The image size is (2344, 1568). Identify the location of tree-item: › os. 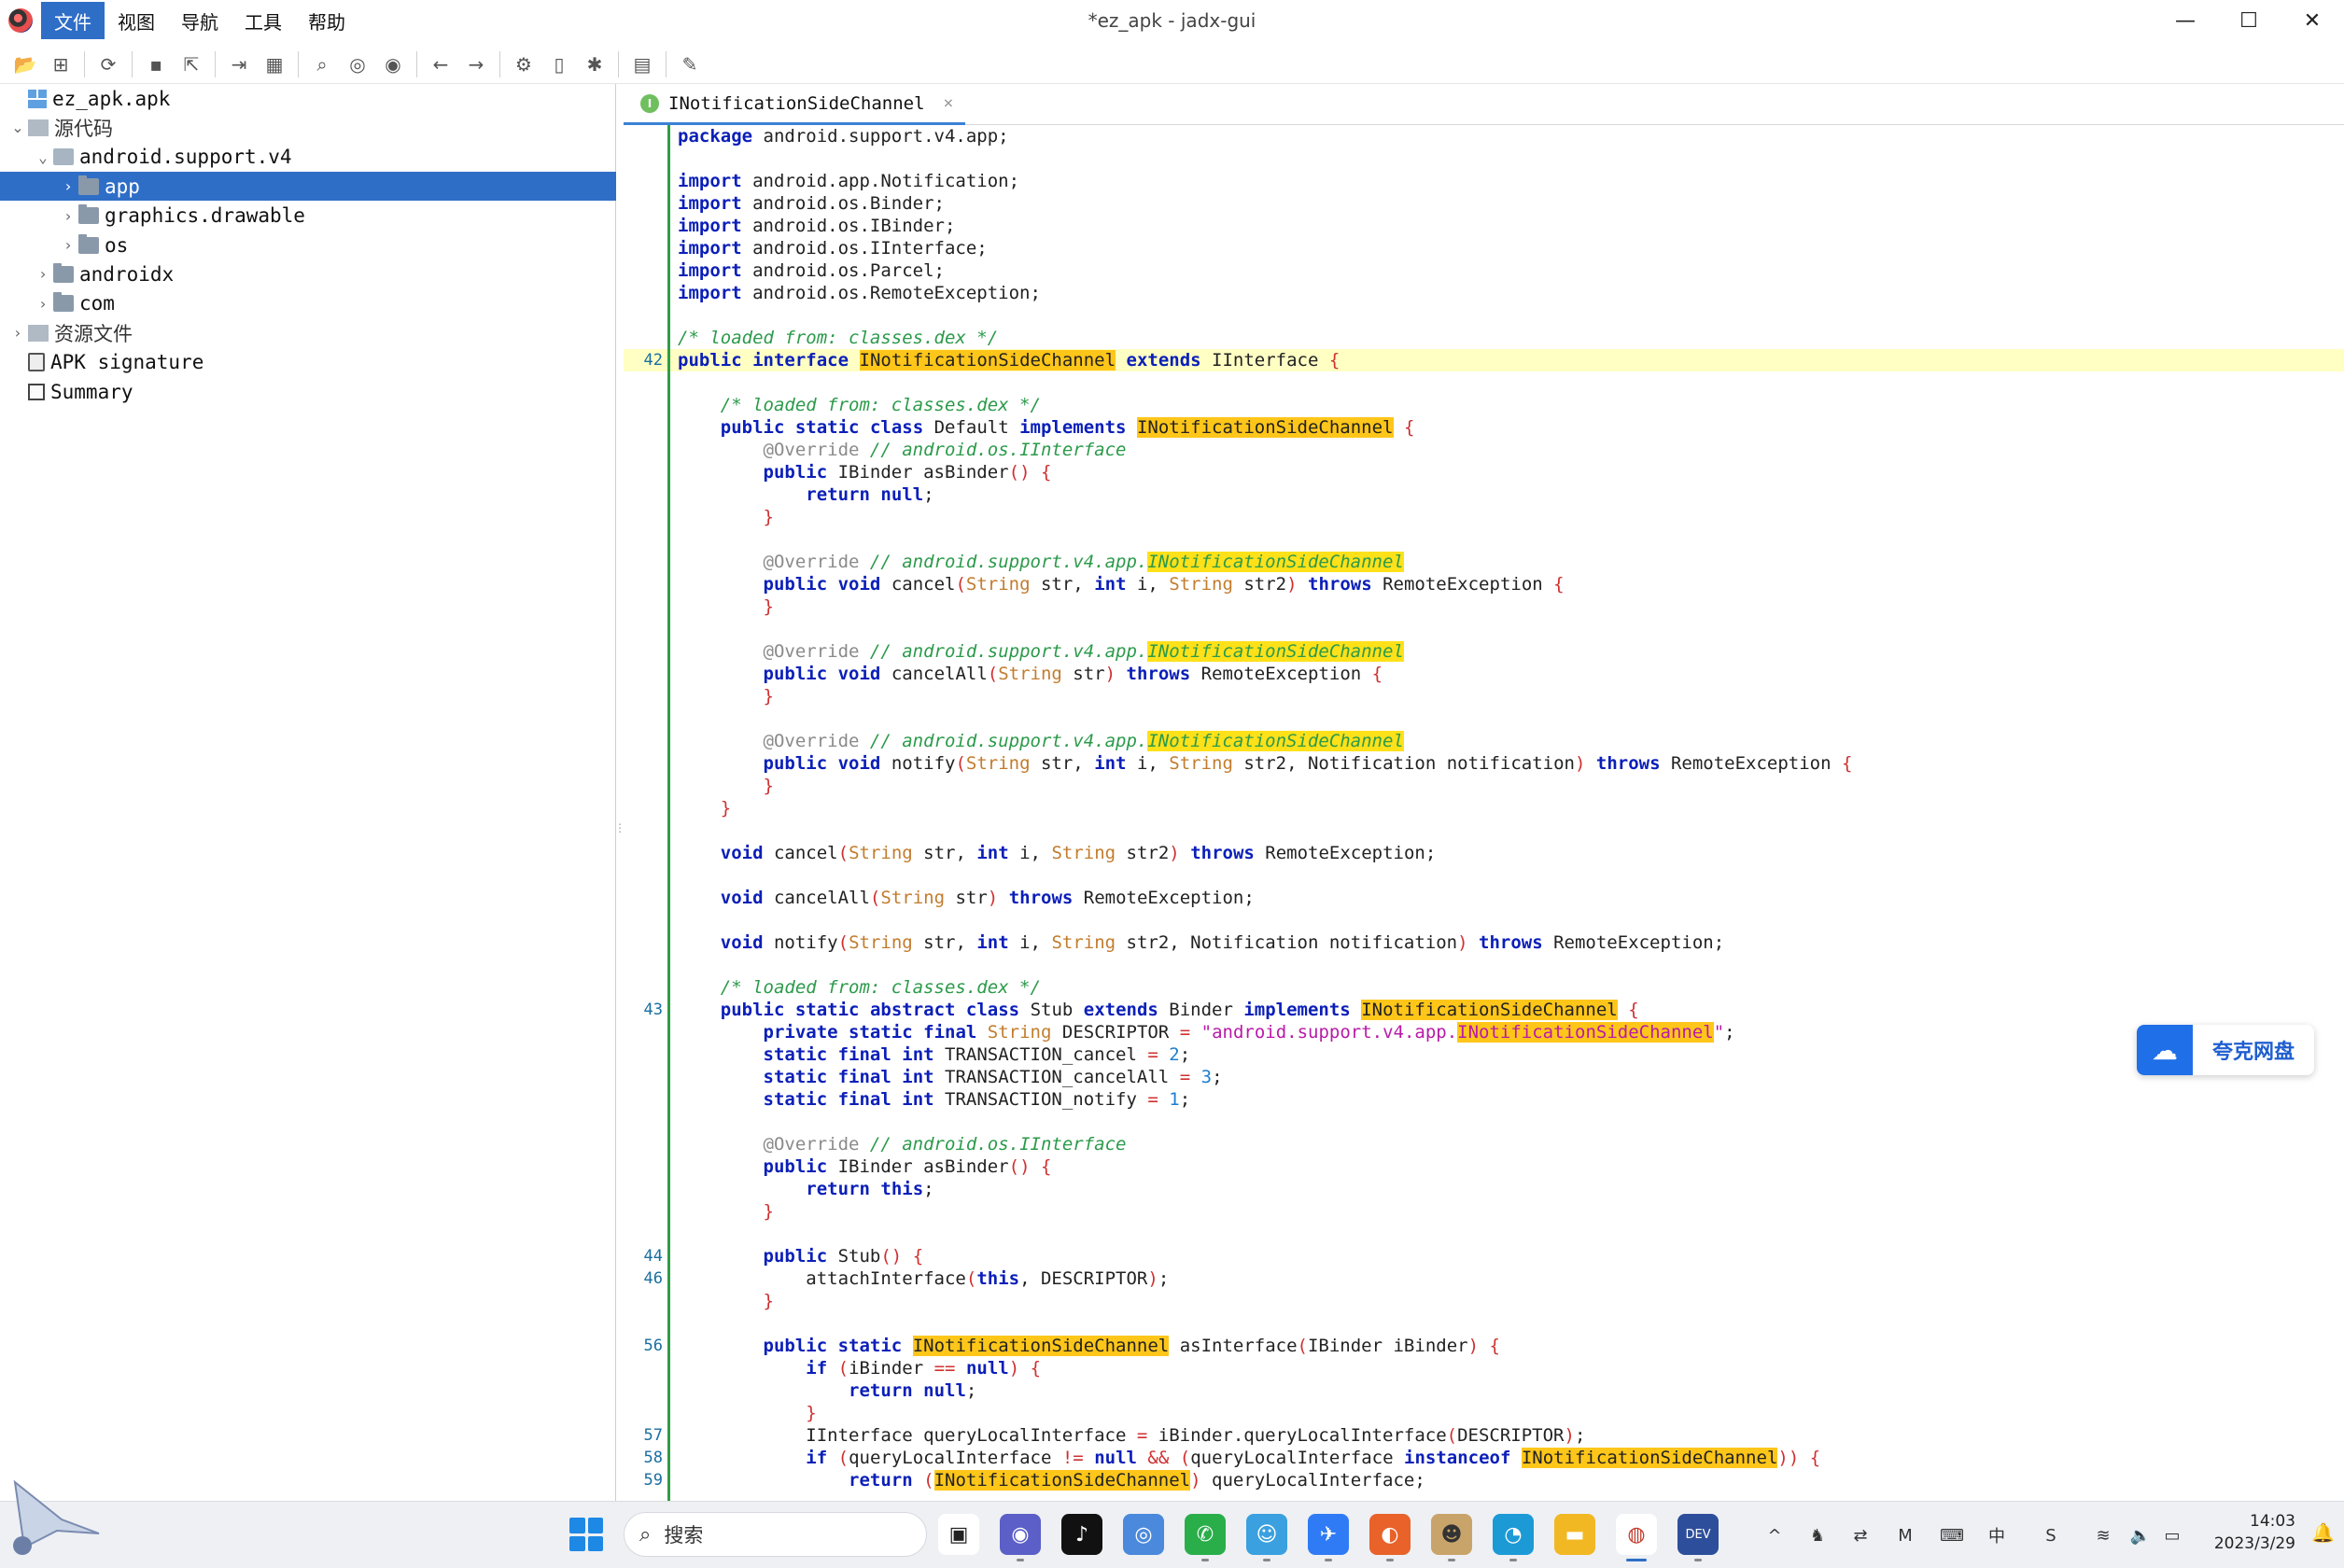
(308, 245).